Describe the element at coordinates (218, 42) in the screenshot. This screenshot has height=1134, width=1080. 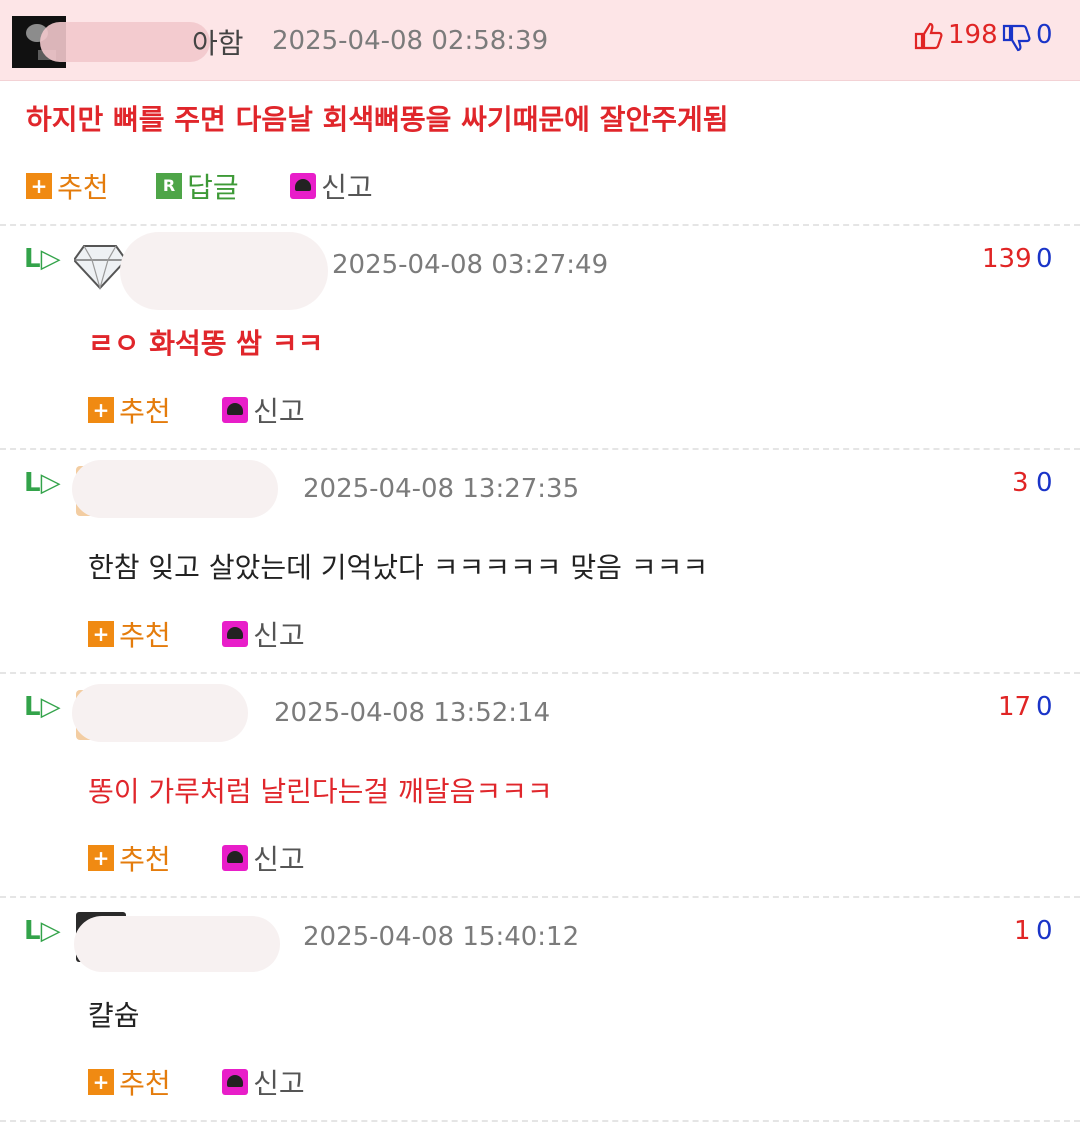
I see `nickname: 아함` at that location.